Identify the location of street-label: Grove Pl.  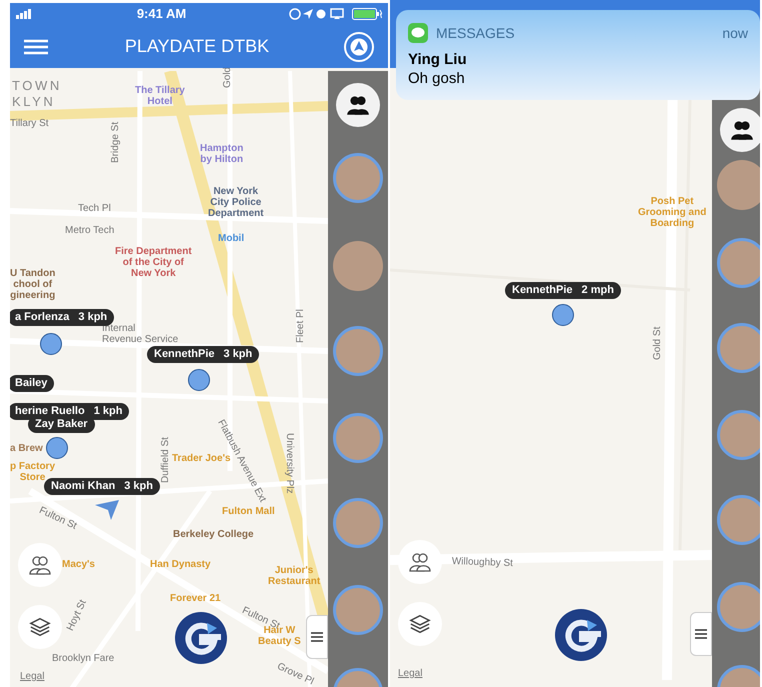
(295, 674).